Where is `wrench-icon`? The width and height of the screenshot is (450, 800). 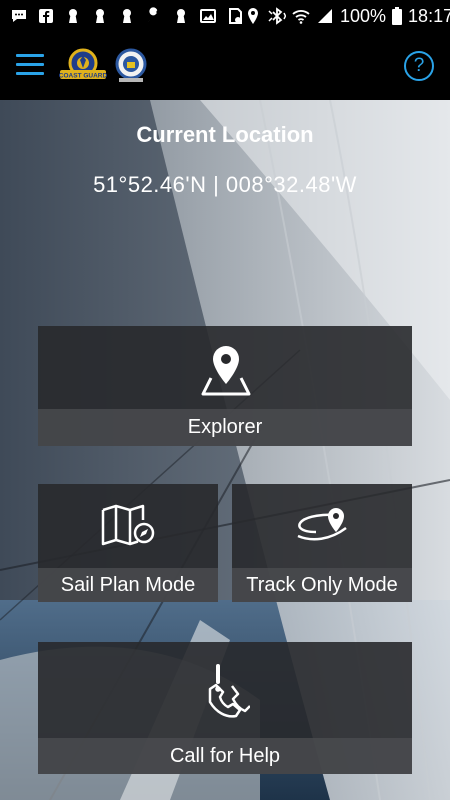
wrench-icon is located at coordinates (154, 16).